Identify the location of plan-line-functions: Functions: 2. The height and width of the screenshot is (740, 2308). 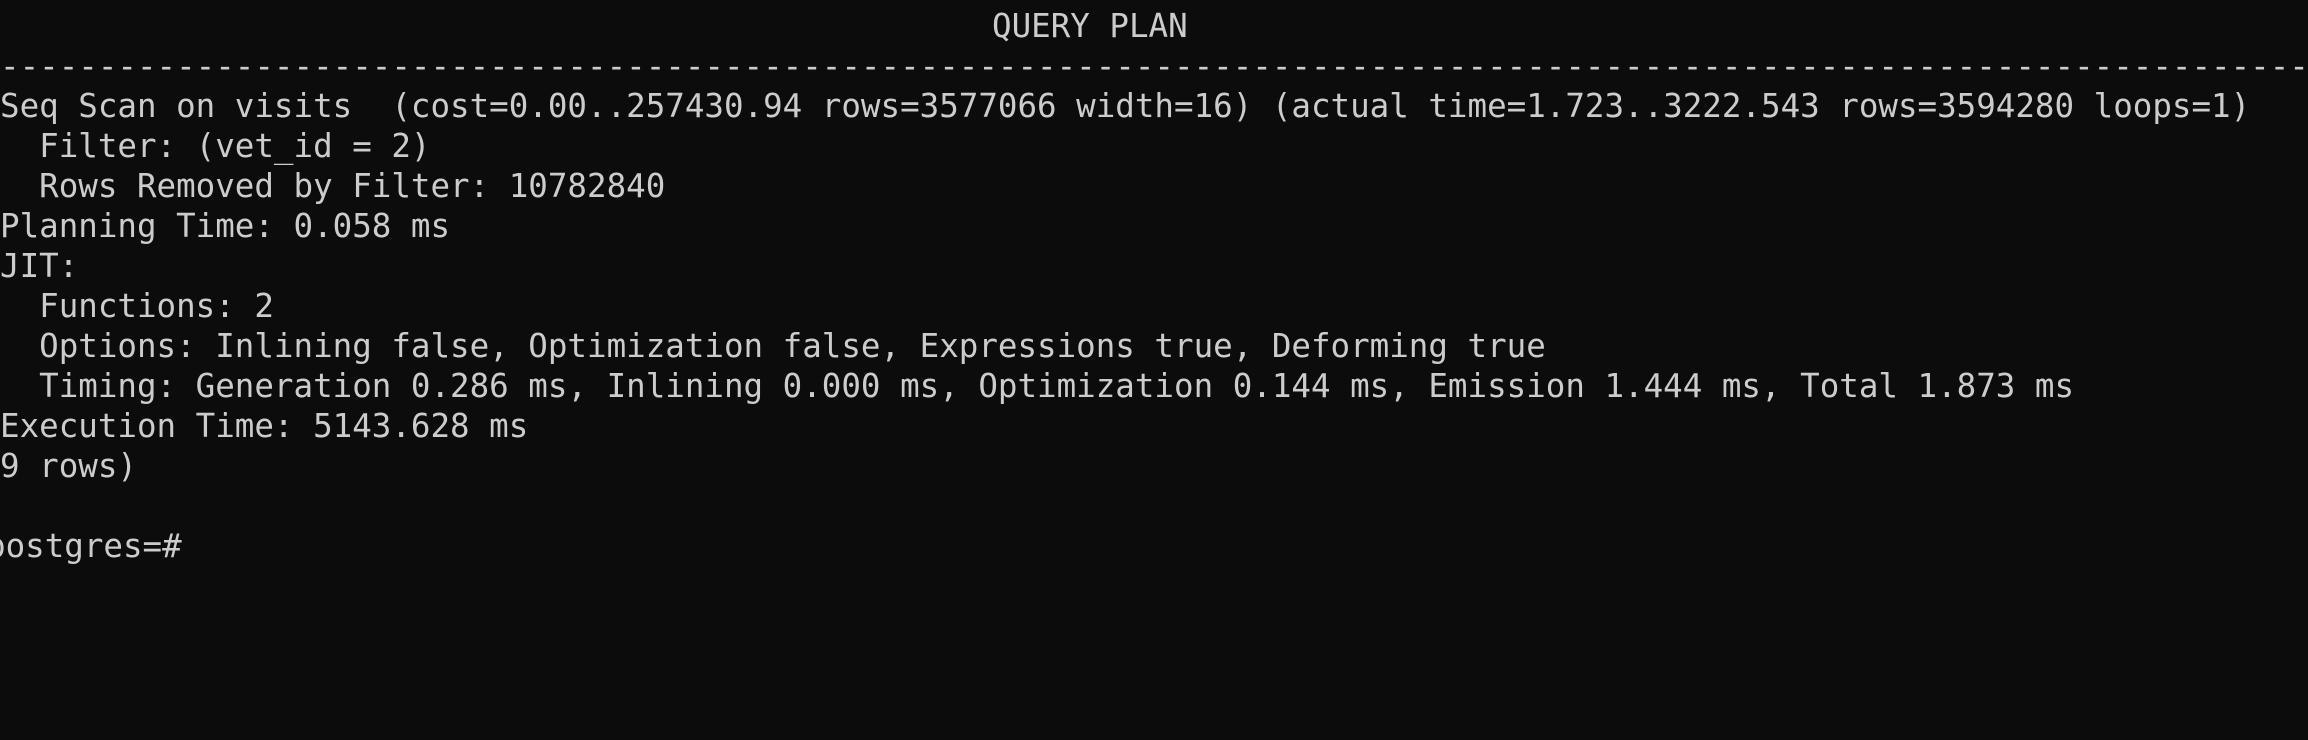
(137, 306).